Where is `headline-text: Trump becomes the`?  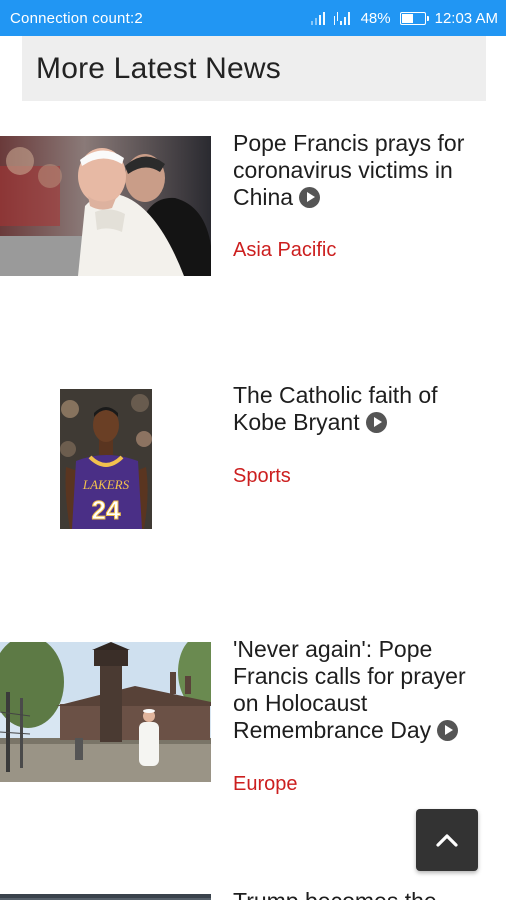 headline-text: Trump becomes the is located at coordinates (335, 894).